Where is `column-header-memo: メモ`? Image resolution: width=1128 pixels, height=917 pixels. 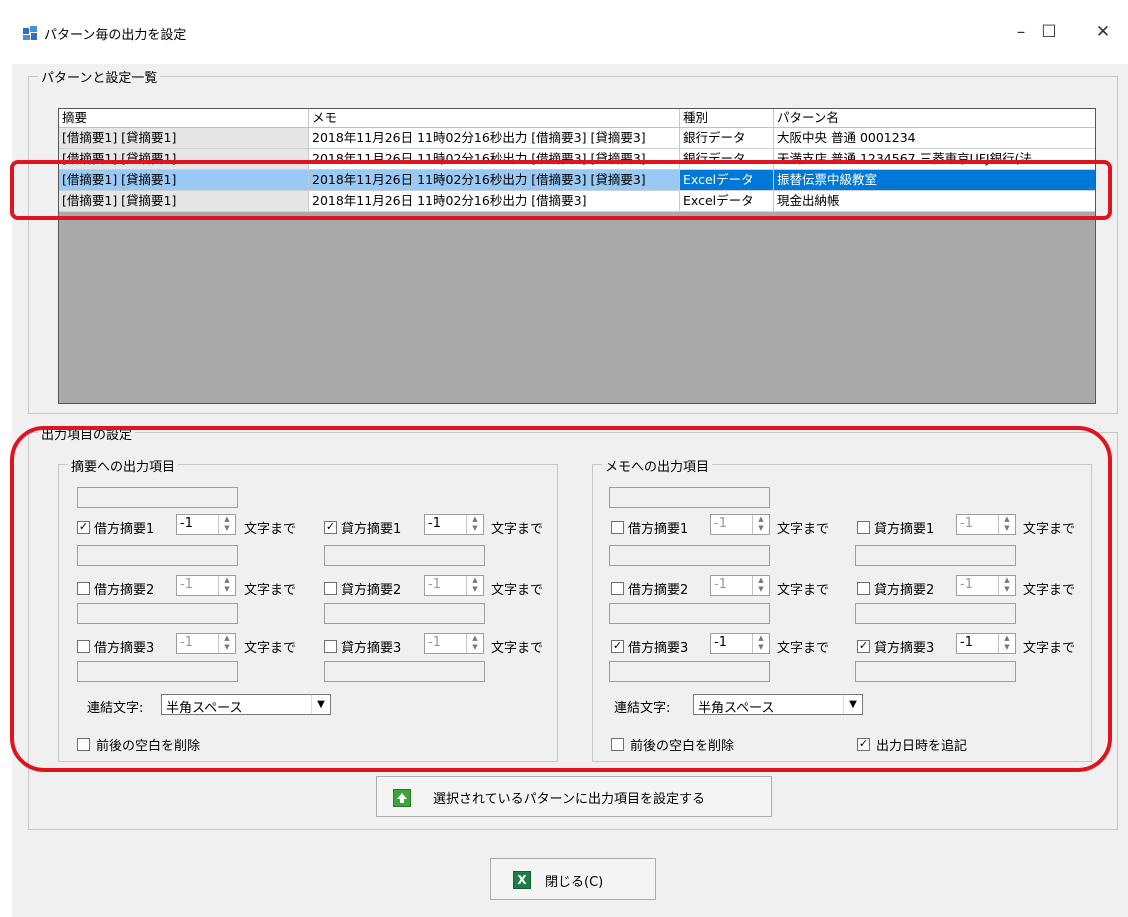
column-header-memo: メモ is located at coordinates (494, 118).